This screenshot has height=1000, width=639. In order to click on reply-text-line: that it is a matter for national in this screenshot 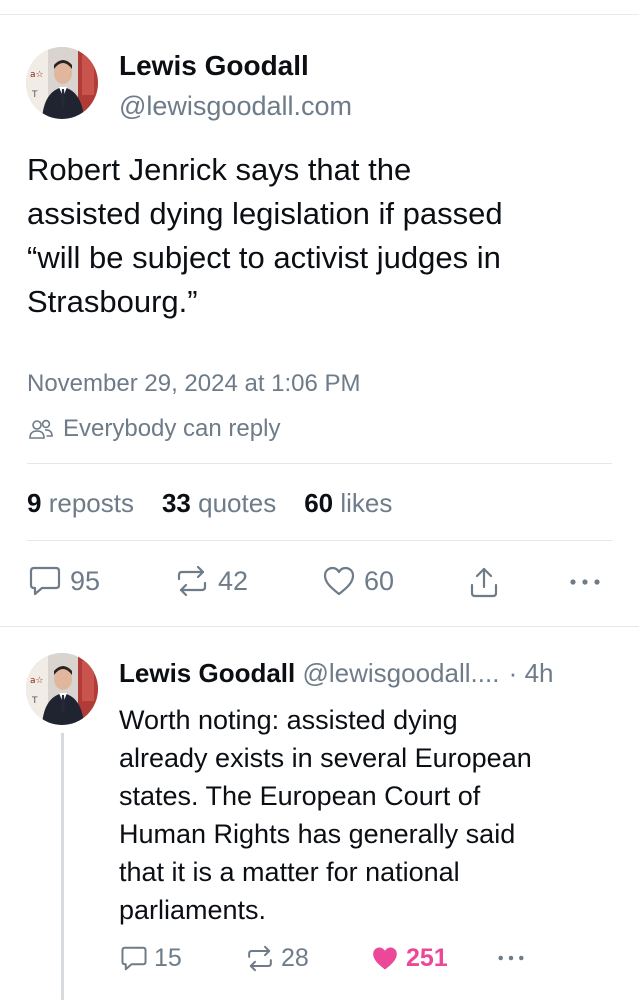, I will do `click(289, 872)`.